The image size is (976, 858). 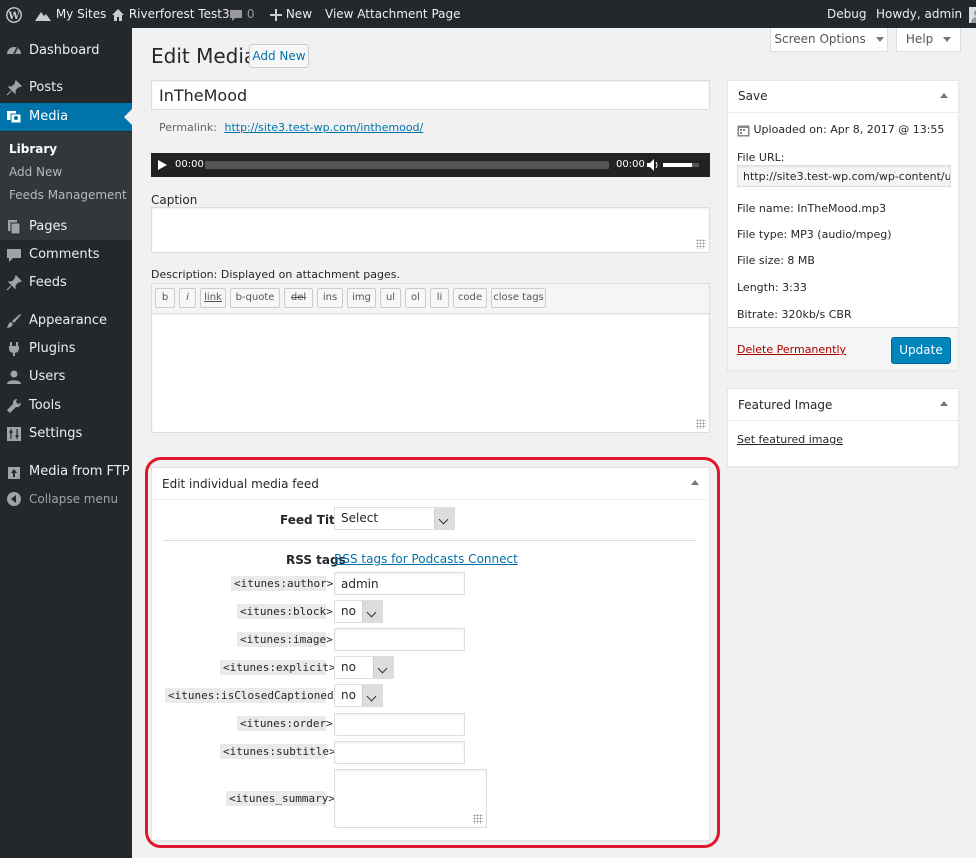 What do you see at coordinates (66, 283) in the screenshot?
I see `sidebar-item-feeds: Feeds` at bounding box center [66, 283].